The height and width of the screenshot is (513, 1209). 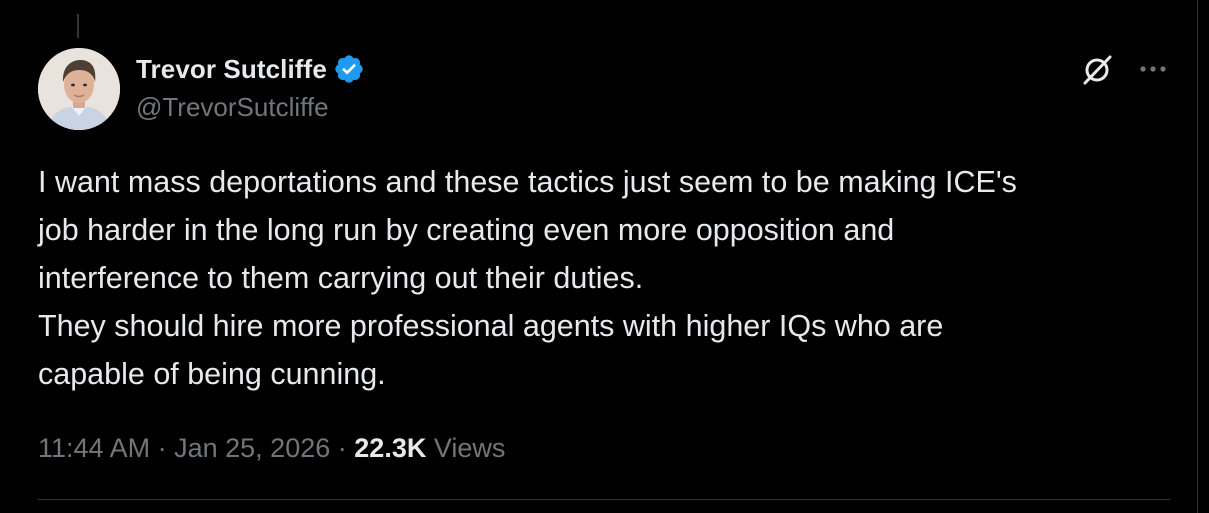 I want to click on grok-icon, so click(x=1097, y=70).